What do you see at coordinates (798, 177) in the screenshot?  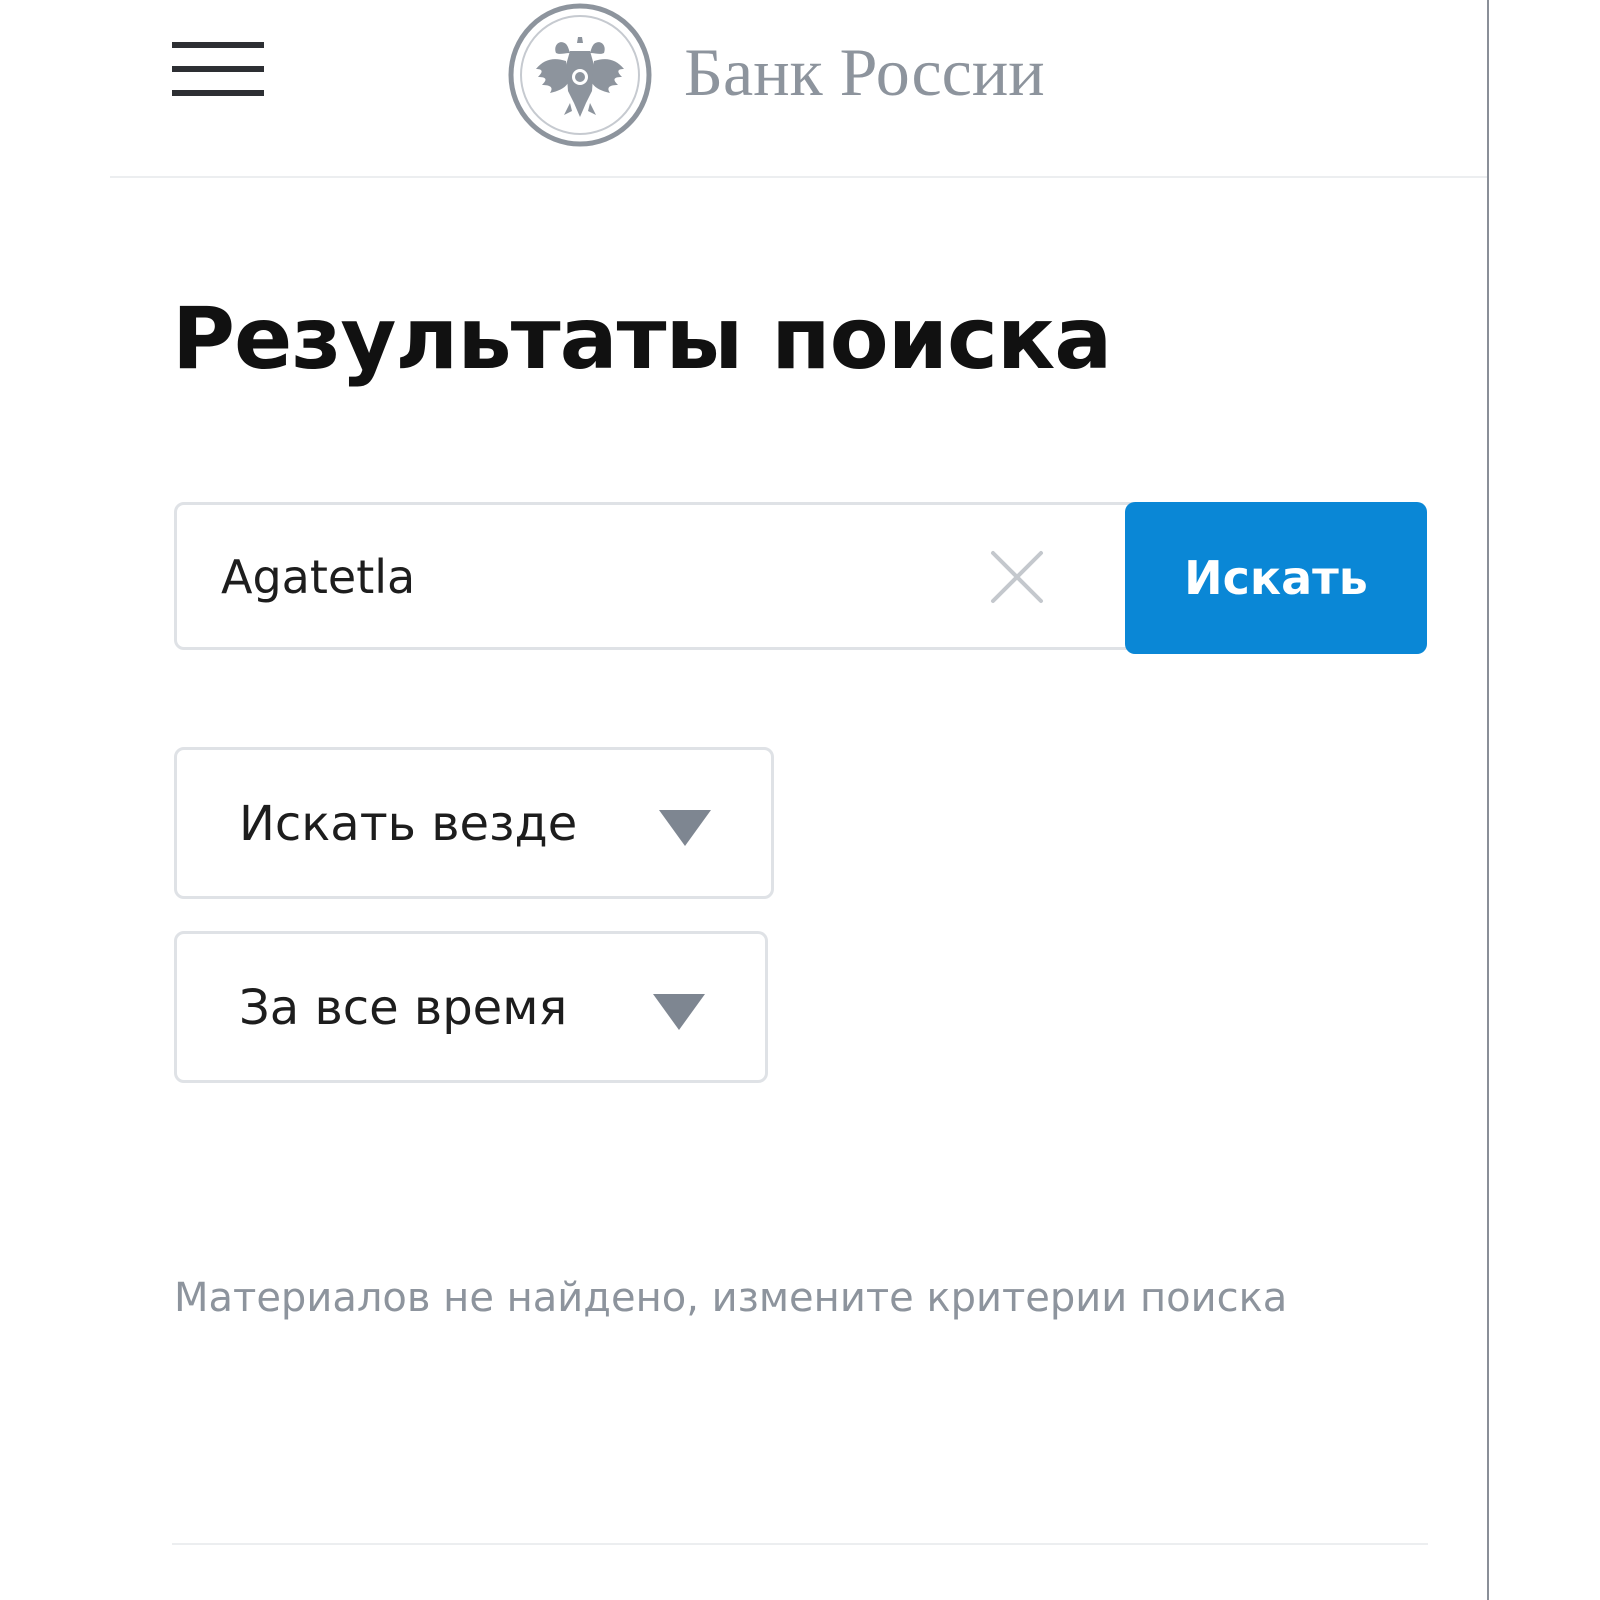 I see `header-divider` at bounding box center [798, 177].